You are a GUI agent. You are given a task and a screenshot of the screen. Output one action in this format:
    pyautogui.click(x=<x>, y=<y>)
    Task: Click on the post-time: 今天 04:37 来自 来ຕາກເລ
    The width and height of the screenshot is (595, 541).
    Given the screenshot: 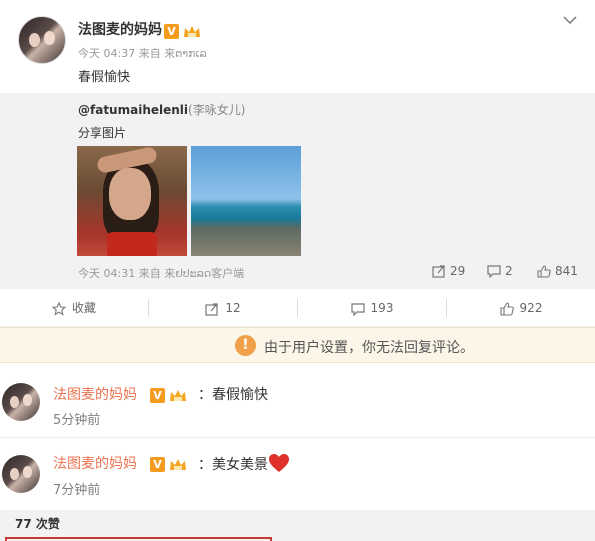 What is the action you would take?
    pyautogui.click(x=142, y=53)
    